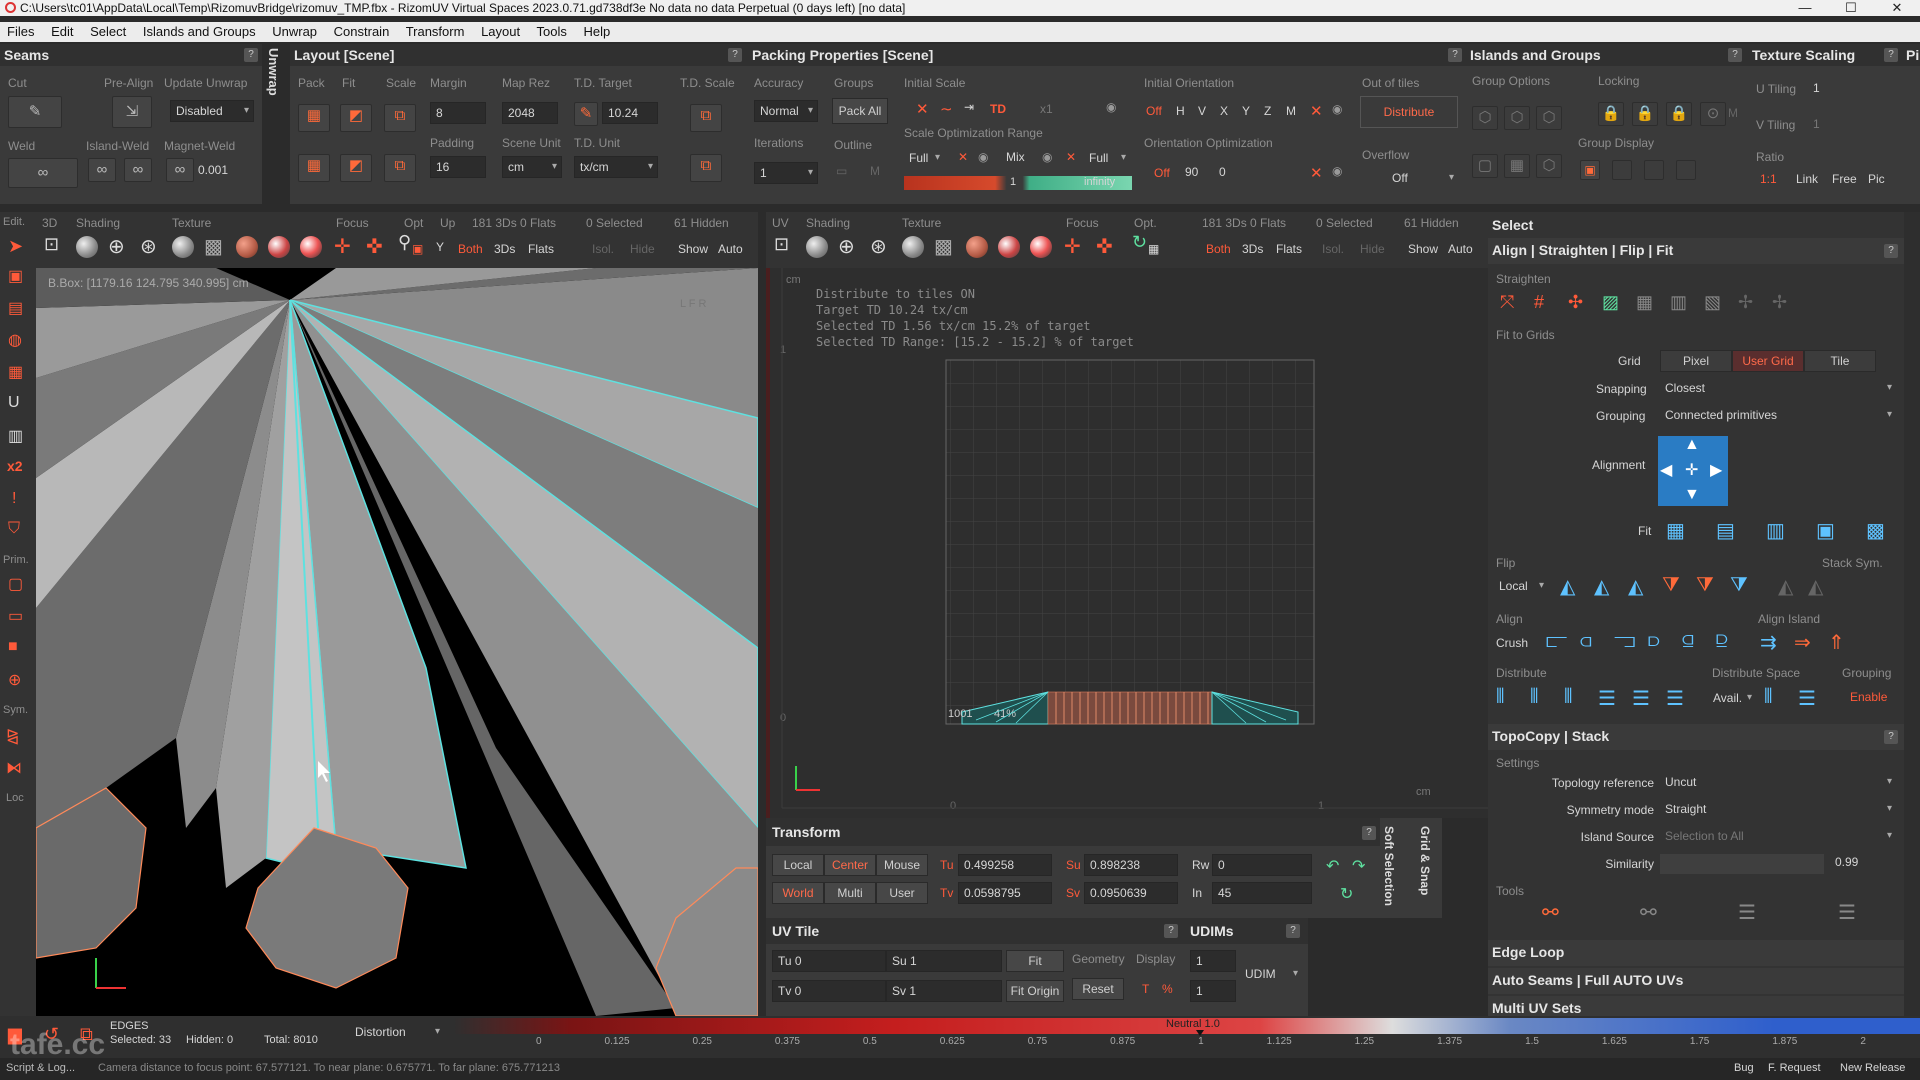  What do you see at coordinates (1635, 586) in the screenshot?
I see `flip-u3-icon: ◭` at bounding box center [1635, 586].